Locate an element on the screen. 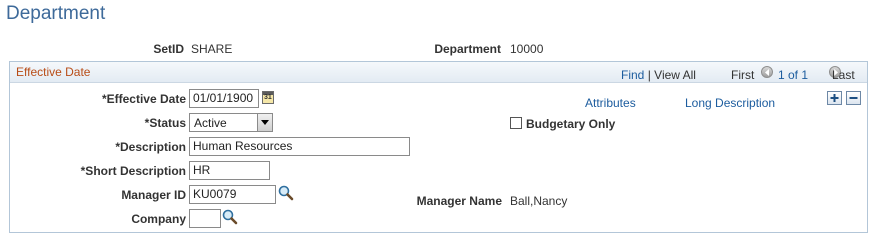  last-label: Last is located at coordinates (843, 75).